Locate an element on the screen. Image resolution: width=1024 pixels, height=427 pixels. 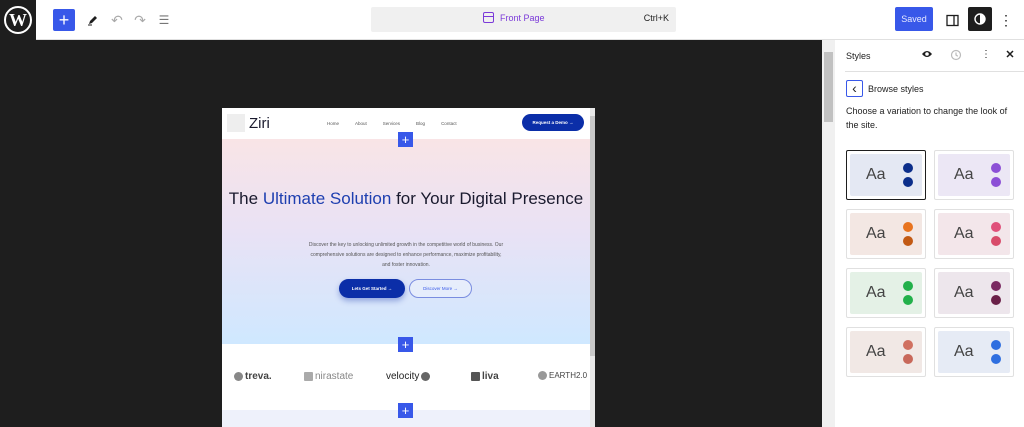
sidebar-scrollbar is located at coordinates (828, 233).